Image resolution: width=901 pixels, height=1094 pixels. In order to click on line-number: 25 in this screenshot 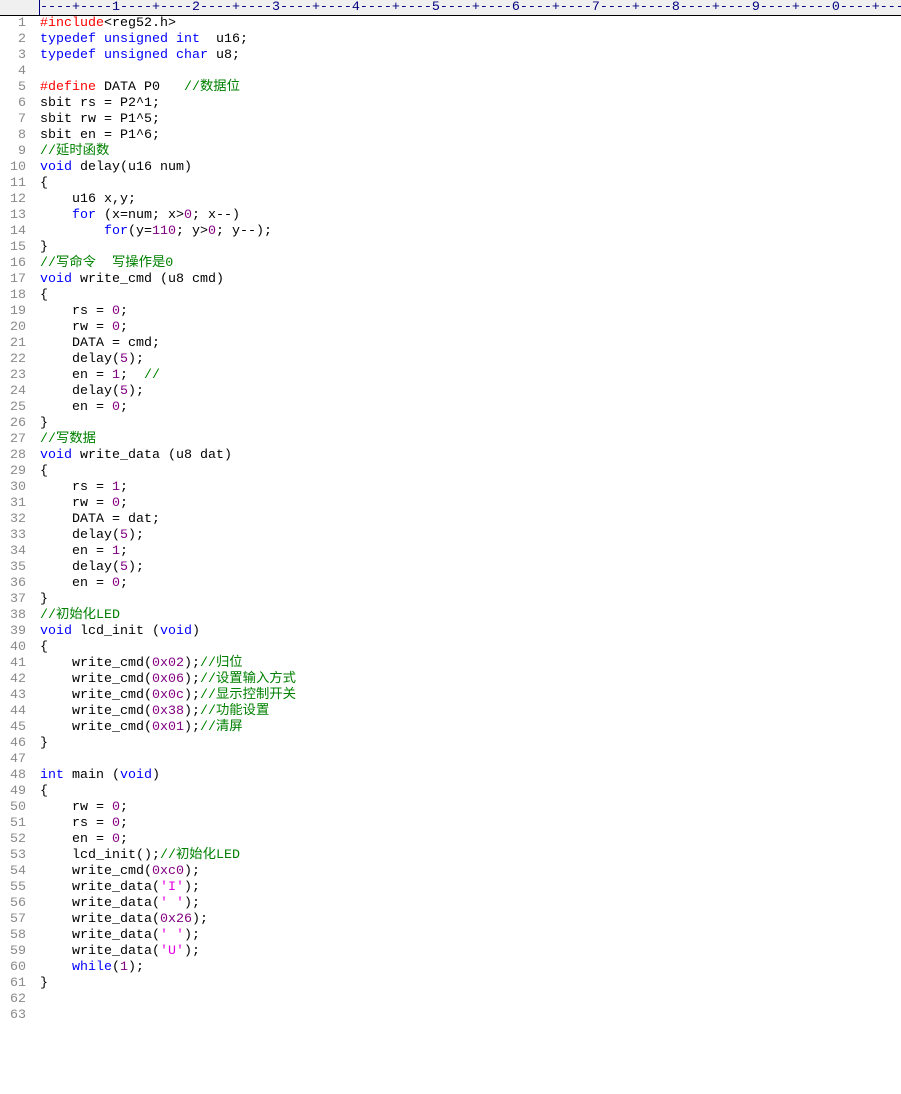, I will do `click(18, 407)`.